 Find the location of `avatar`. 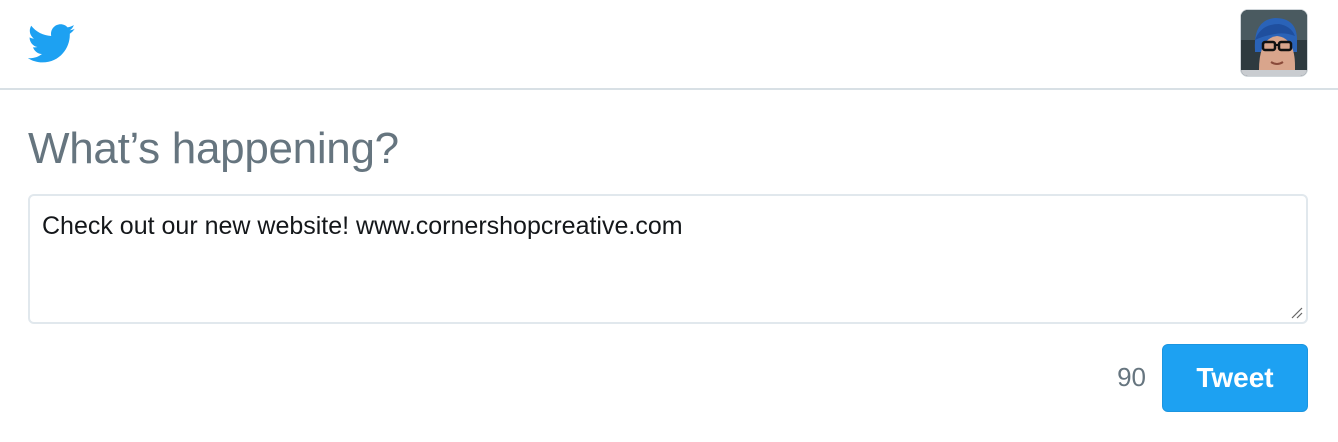

avatar is located at coordinates (1274, 43).